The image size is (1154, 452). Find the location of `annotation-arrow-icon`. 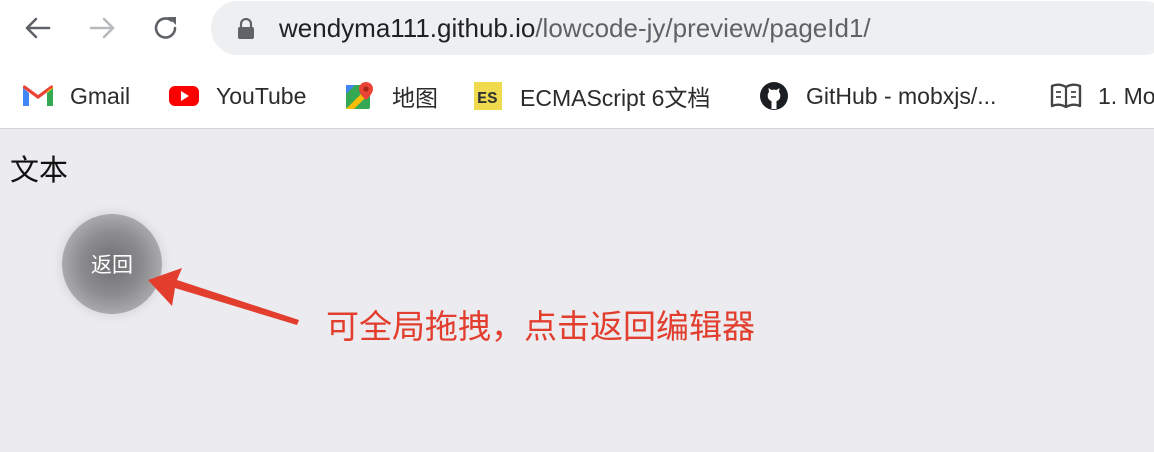

annotation-arrow-icon is located at coordinates (223, 296).